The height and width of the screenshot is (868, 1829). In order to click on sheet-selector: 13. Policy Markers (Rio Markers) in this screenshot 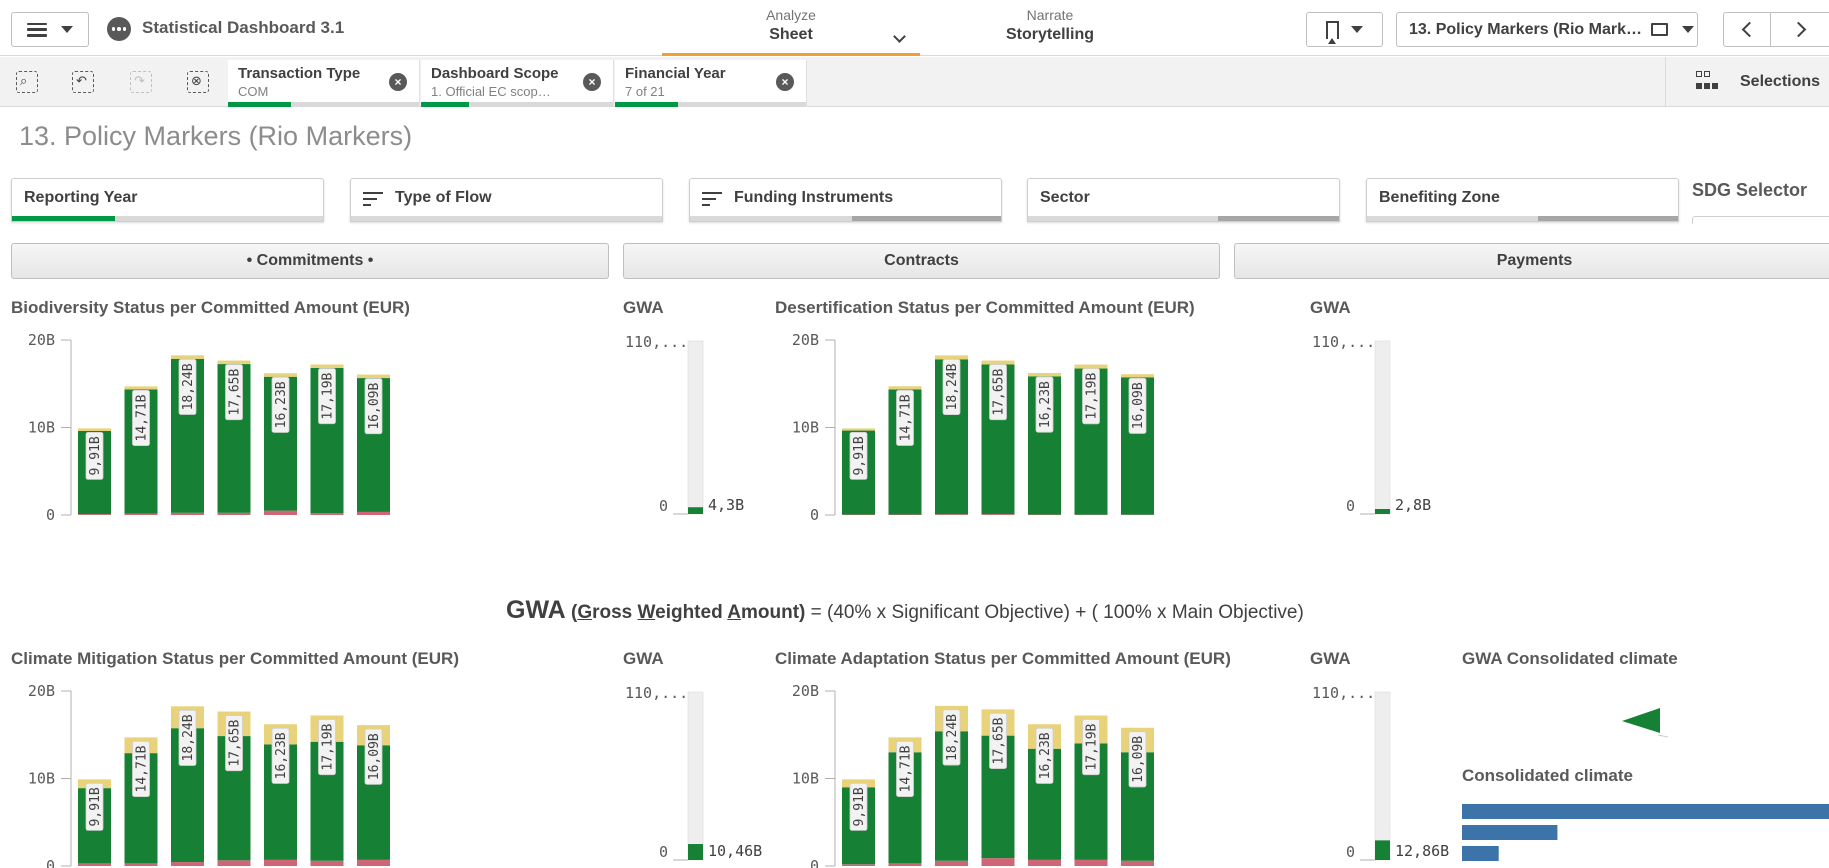, I will do `click(1547, 29)`.